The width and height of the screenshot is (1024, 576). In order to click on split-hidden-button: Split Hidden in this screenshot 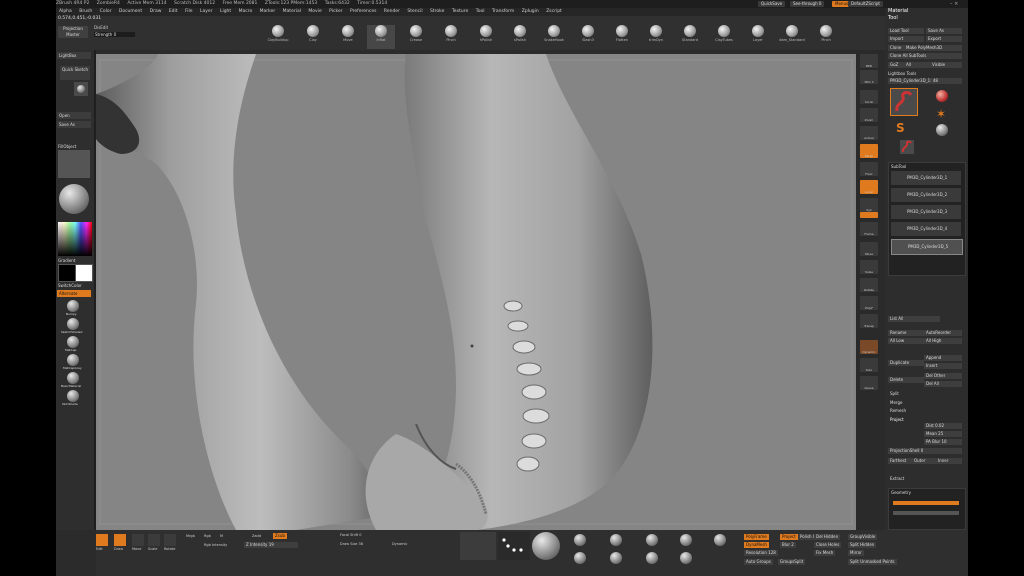, I will do `click(862, 545)`.